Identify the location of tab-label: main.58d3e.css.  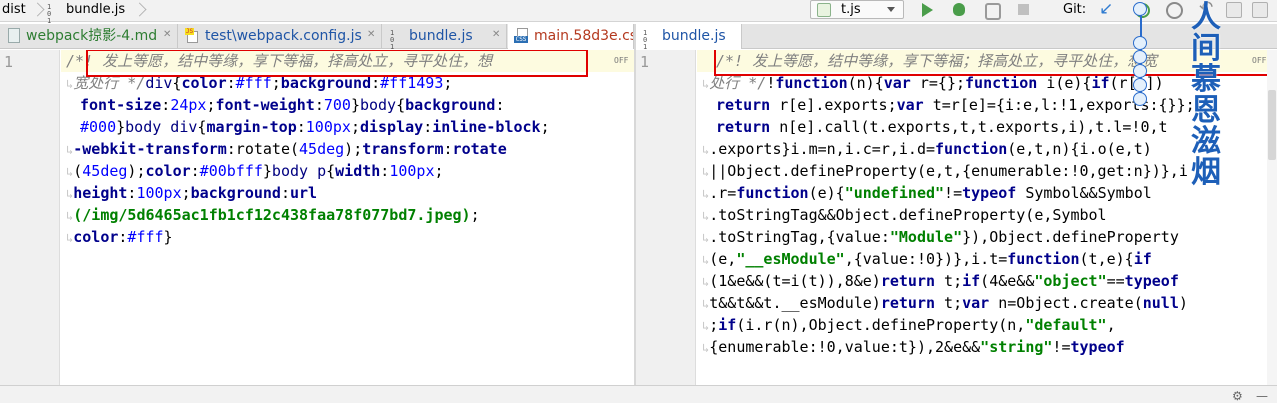
(584, 36).